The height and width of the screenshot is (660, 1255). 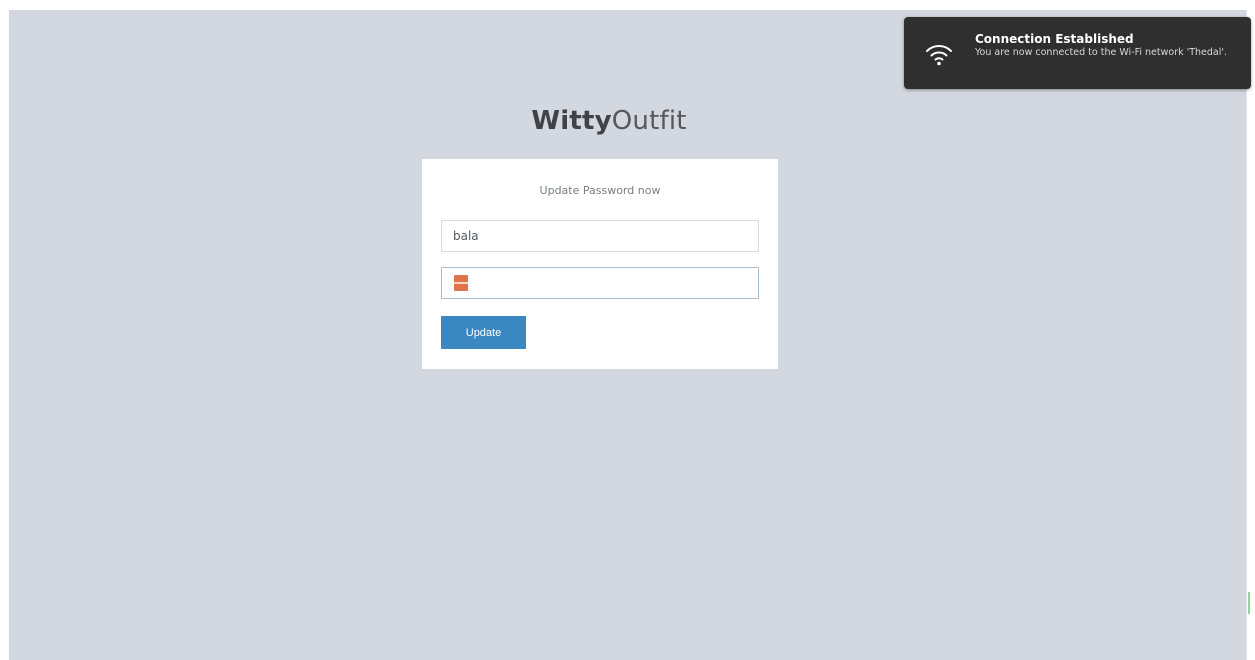 I want to click on brand-logo: WittyOutfit, so click(x=609, y=121).